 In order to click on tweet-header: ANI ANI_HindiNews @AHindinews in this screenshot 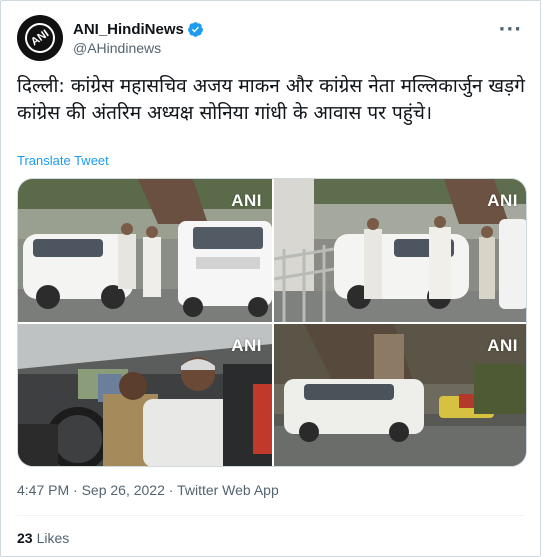, I will do `click(110, 38)`.